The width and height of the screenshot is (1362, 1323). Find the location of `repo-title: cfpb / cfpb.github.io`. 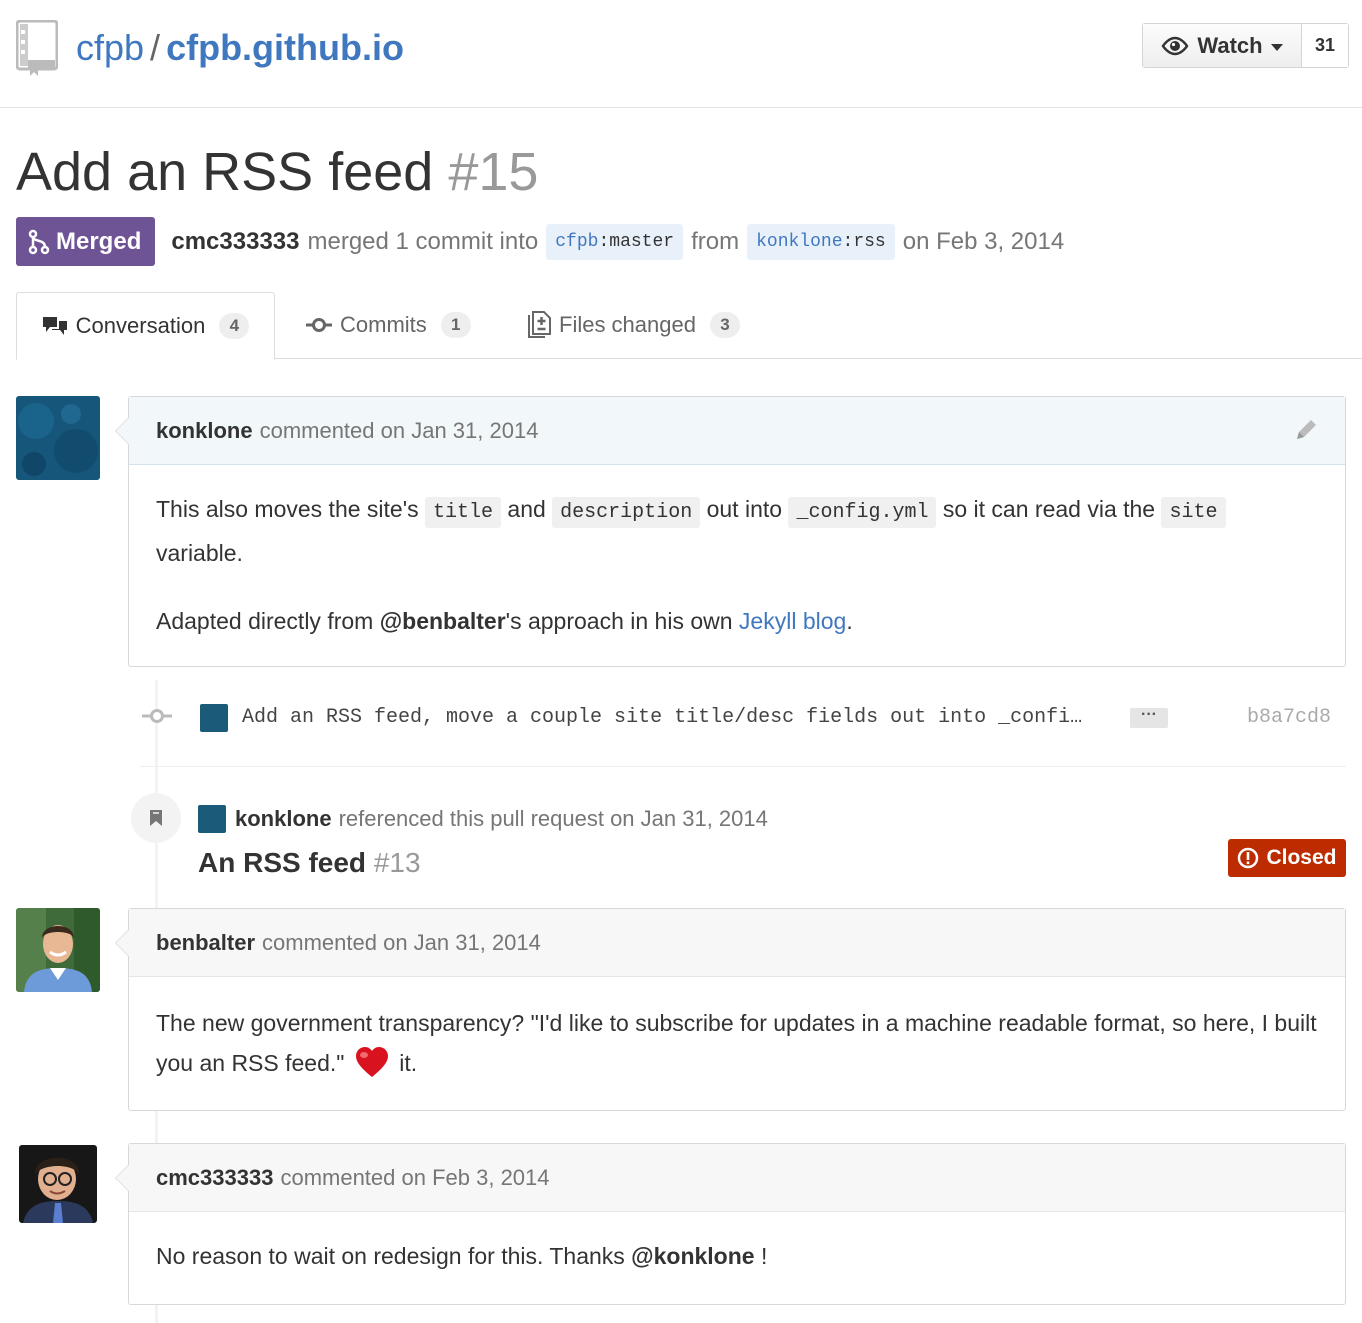

repo-title: cfpb / cfpb.github.io is located at coordinates (240, 48).